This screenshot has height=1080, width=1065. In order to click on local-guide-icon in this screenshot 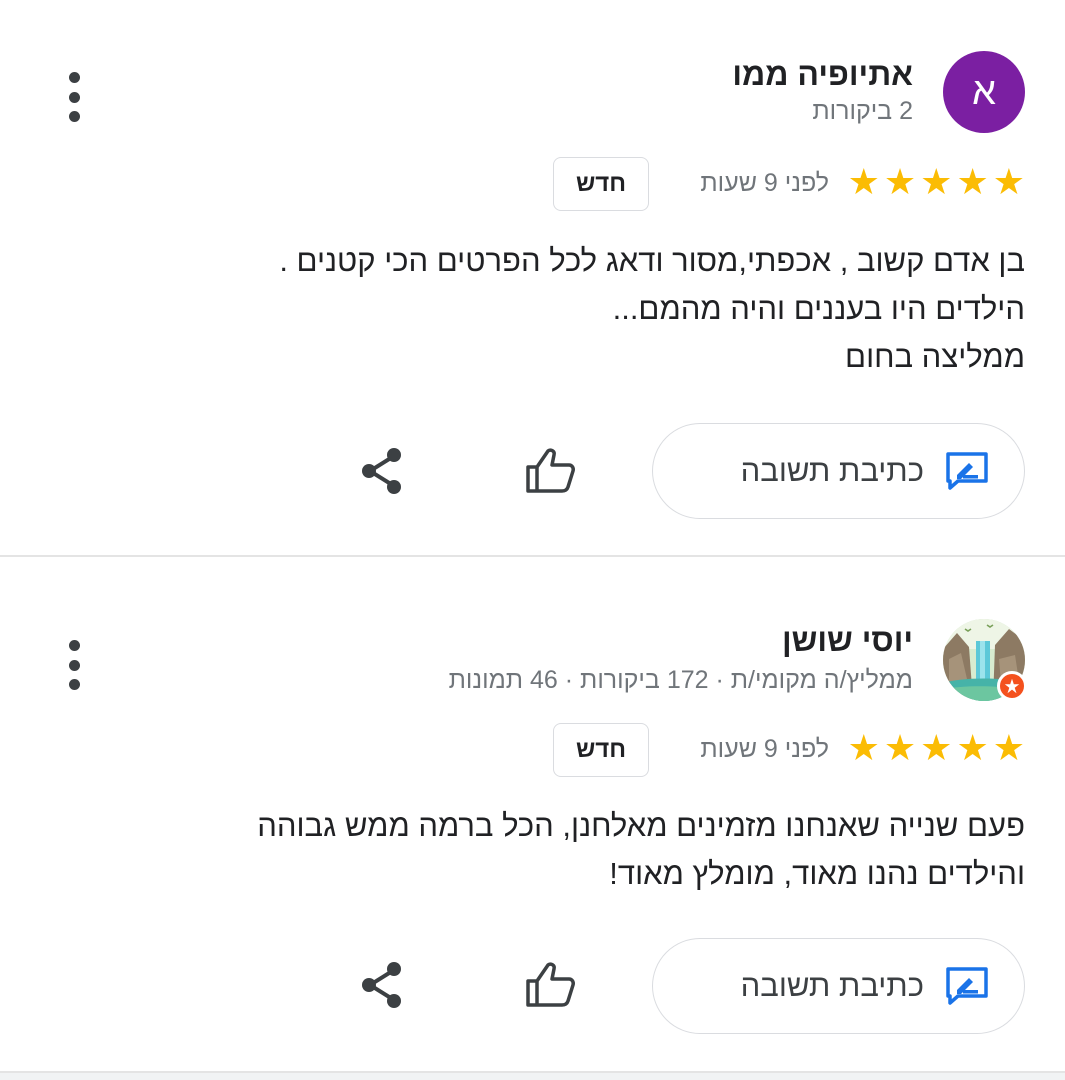, I will do `click(1012, 686)`.